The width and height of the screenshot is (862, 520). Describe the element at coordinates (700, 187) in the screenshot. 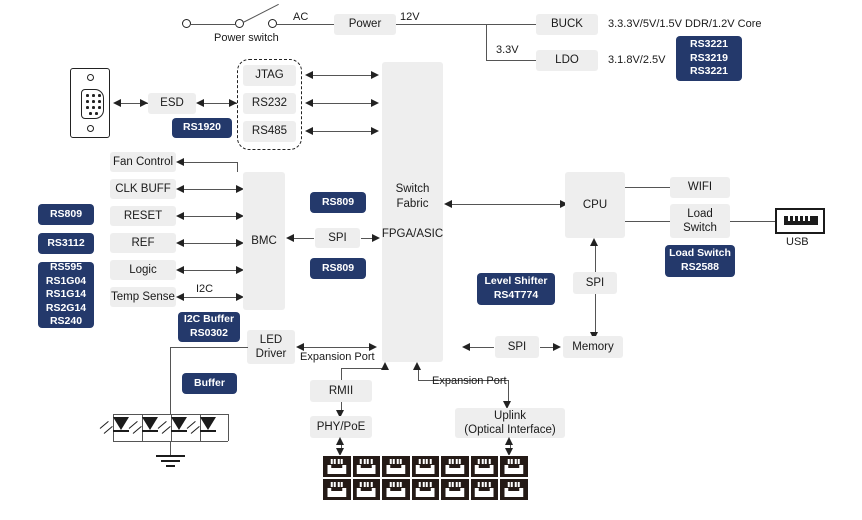

I see `wifi-block: WIFI` at that location.